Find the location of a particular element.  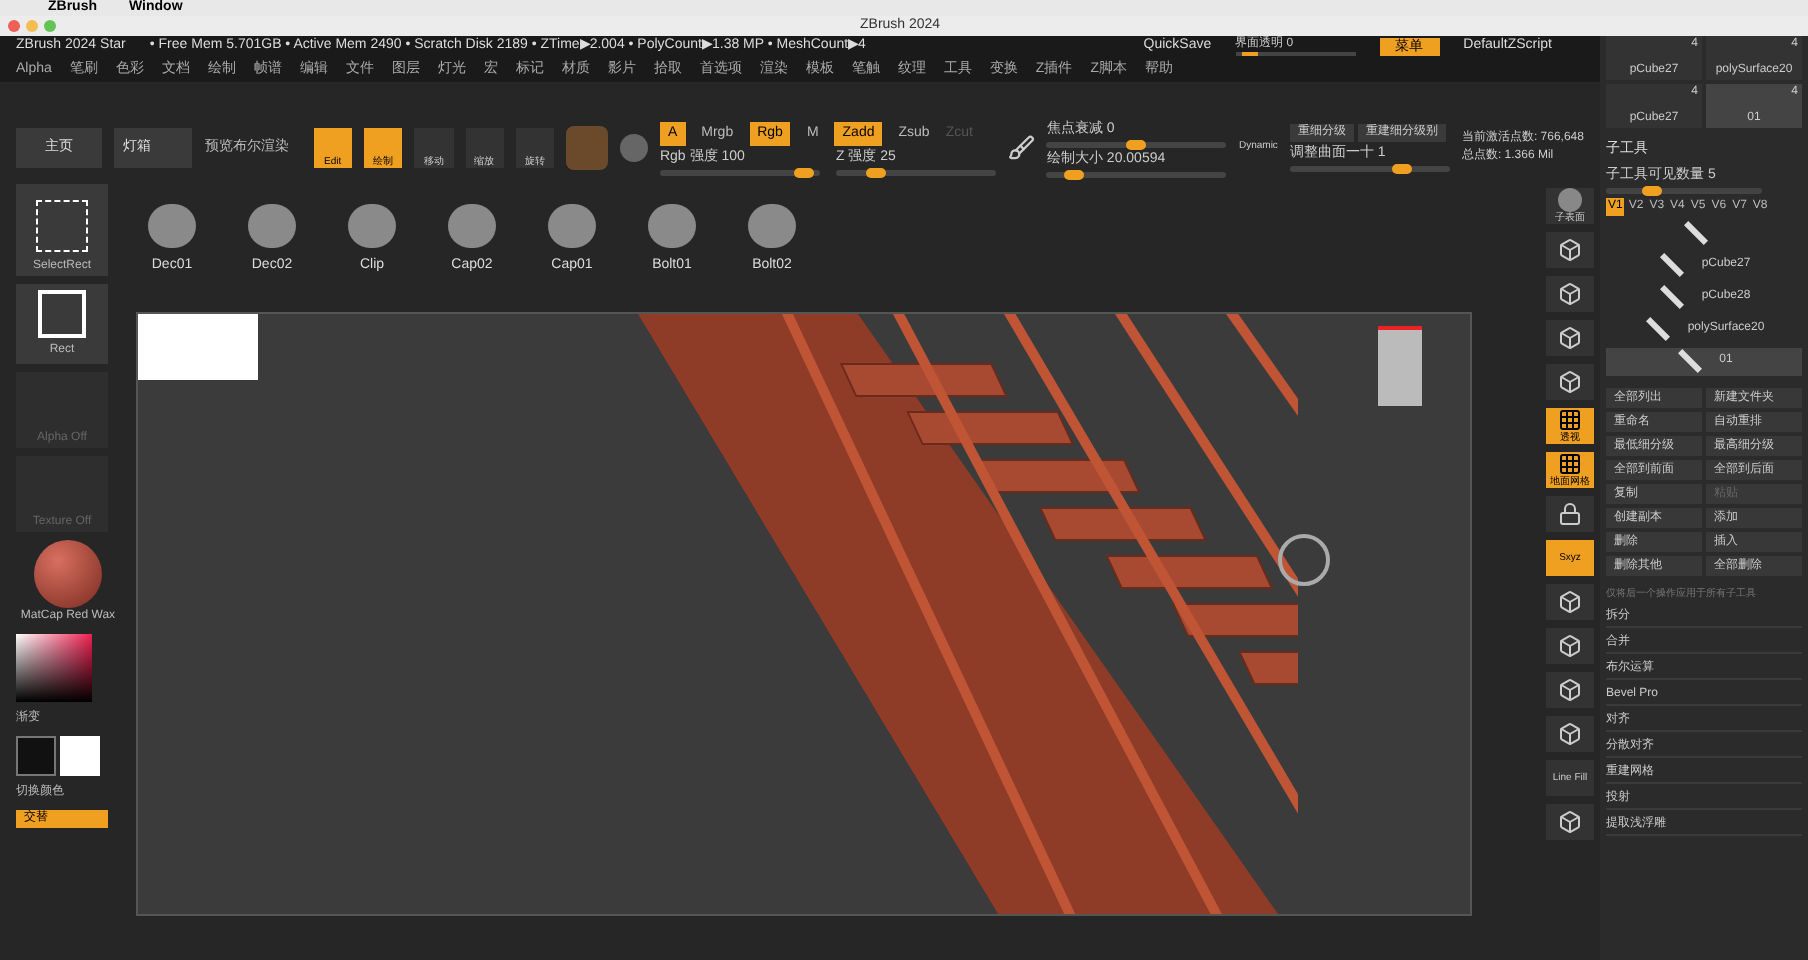

lock-icon is located at coordinates (1570, 514).